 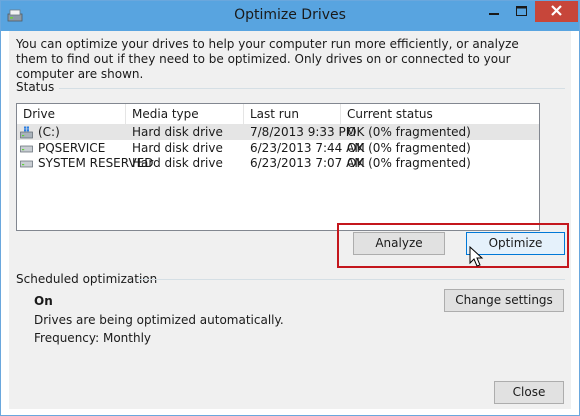 I want to click on drive-name: (C:), so click(x=49, y=132).